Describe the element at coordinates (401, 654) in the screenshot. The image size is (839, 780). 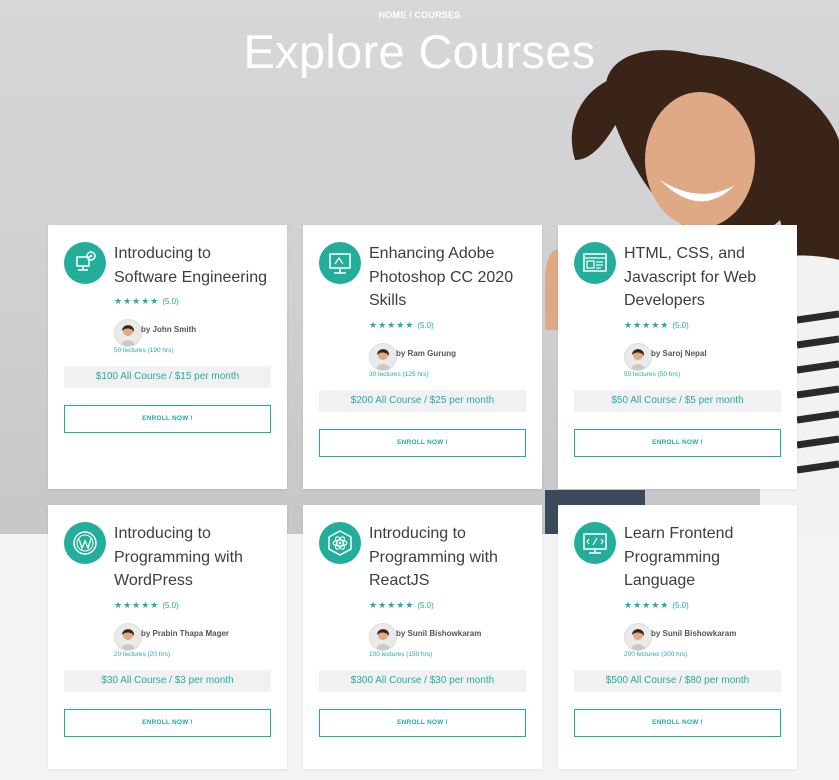
I see `lectures-count: 100 lectures (150 hrs)` at that location.